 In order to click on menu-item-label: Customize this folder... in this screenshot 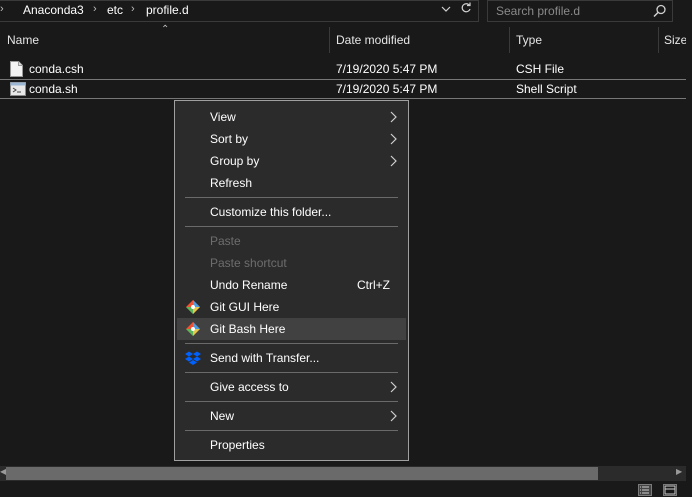, I will do `click(271, 212)`.